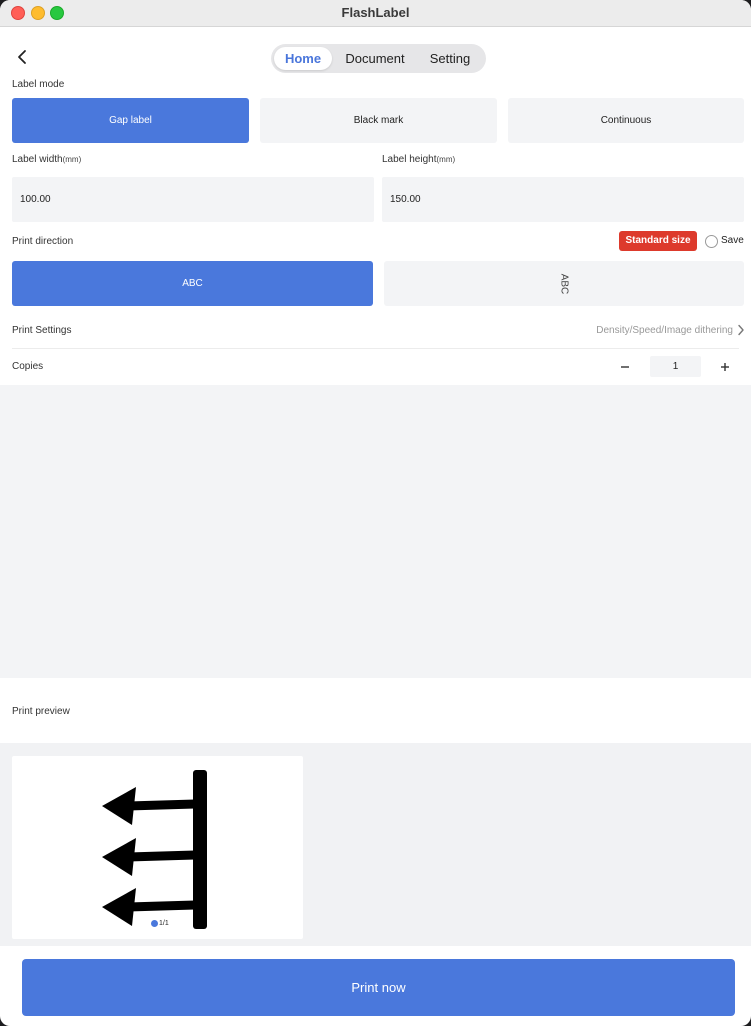  I want to click on label-width-heading: Label width(mm), so click(46, 159).